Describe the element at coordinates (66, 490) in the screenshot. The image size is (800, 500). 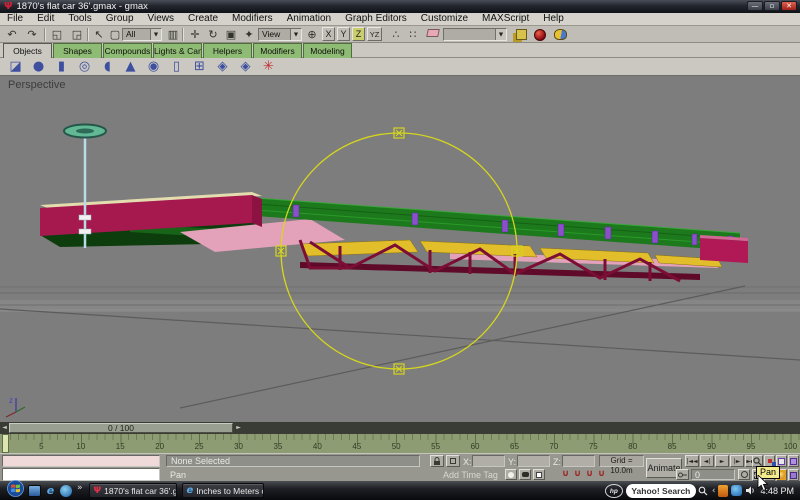
I see `media-player-icon` at that location.